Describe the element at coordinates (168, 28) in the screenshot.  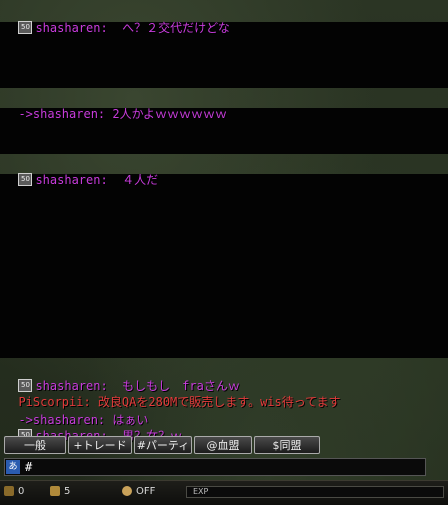
I see `chat-text: へ？２交代だけどな` at that location.